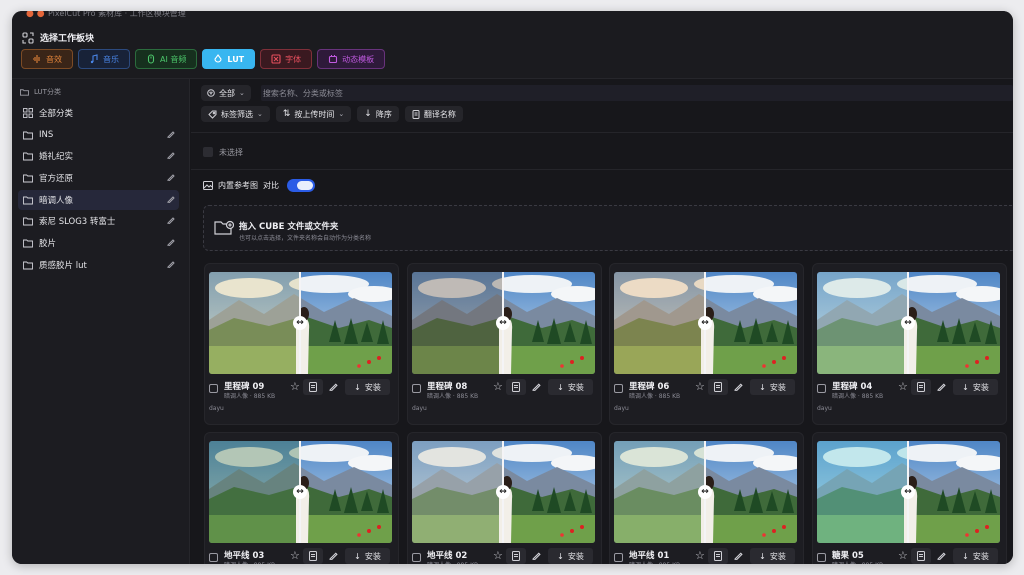  I want to click on download-icon: ↓, so click(762, 556).